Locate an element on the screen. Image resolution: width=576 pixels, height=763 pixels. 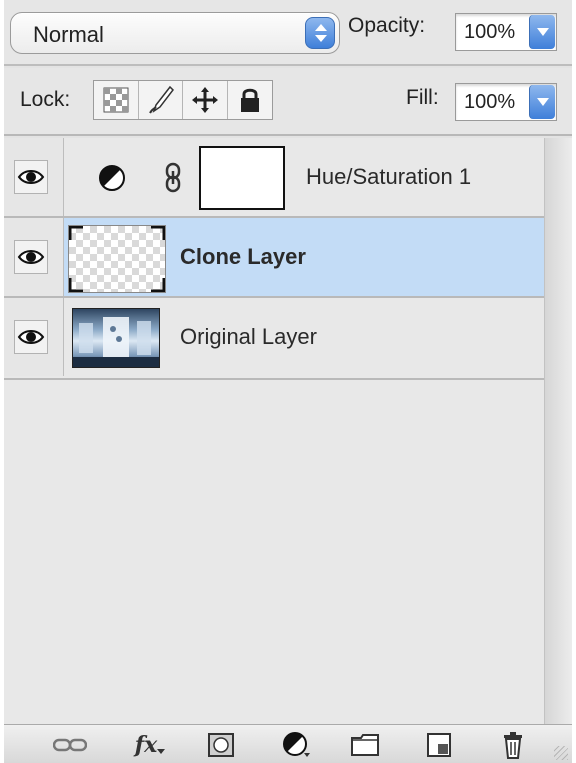
chain-link-icon is located at coordinates (173, 180).